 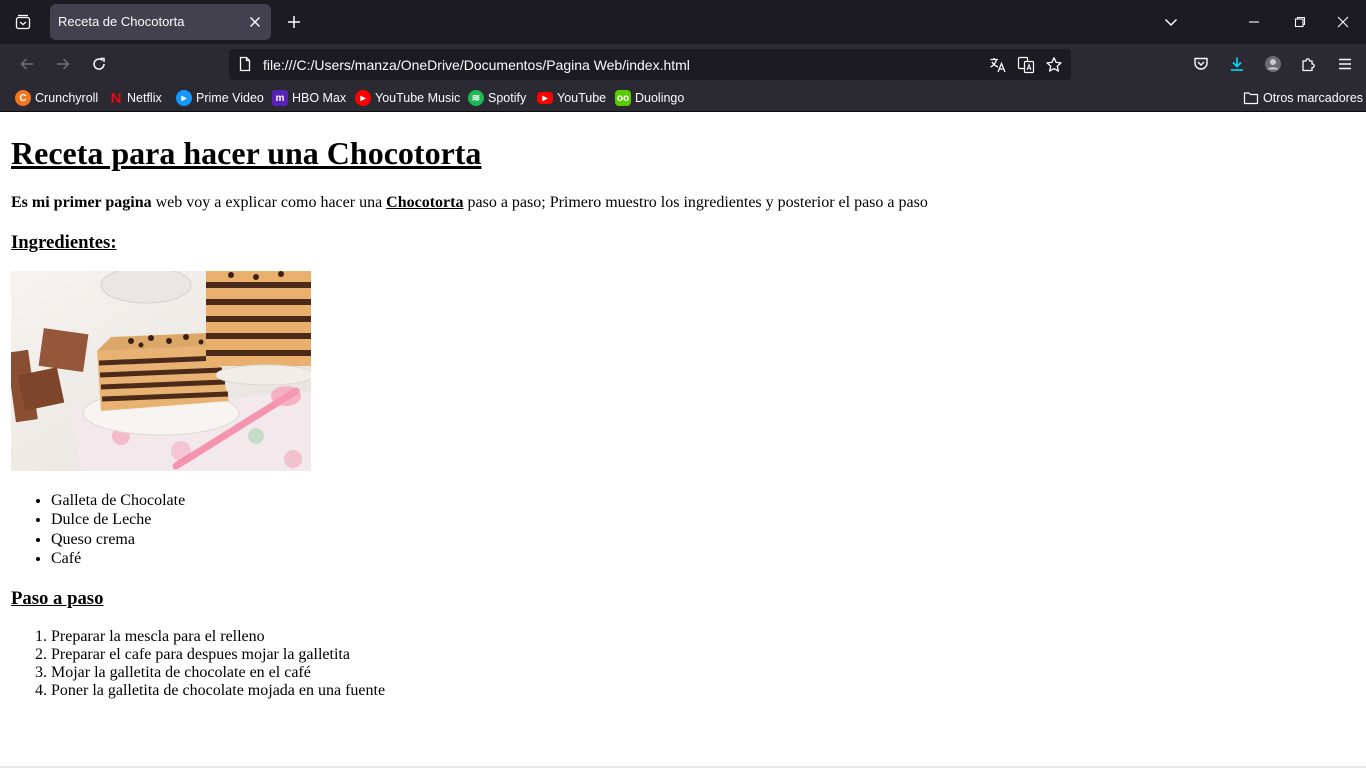 I want to click on tab-overflow-button, so click(x=1171, y=22).